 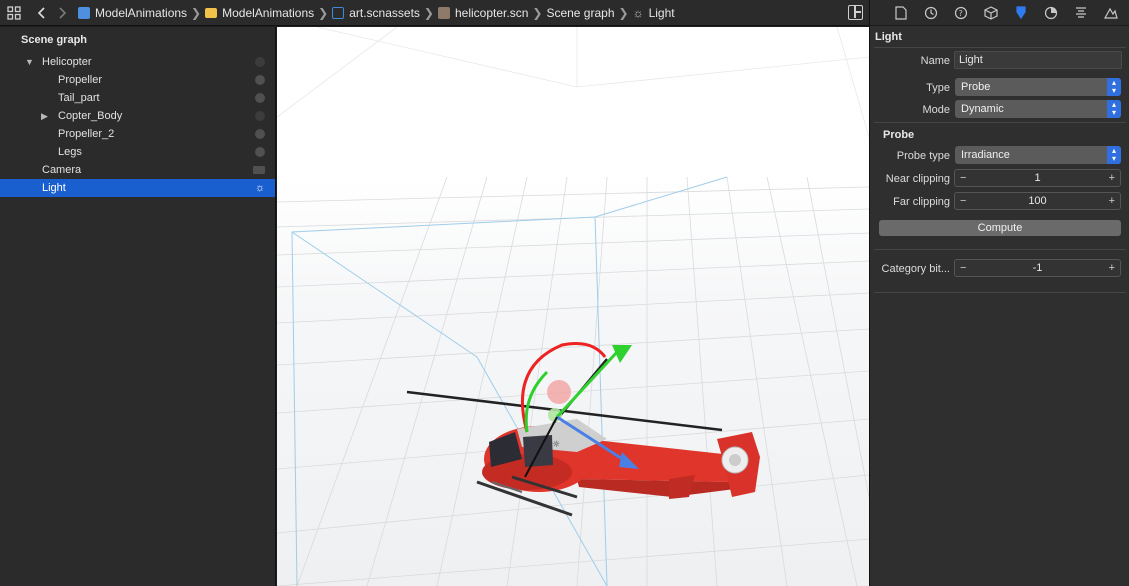 I want to click on breadcrumb-item-assets: art.scnassets, so click(x=376, y=13).